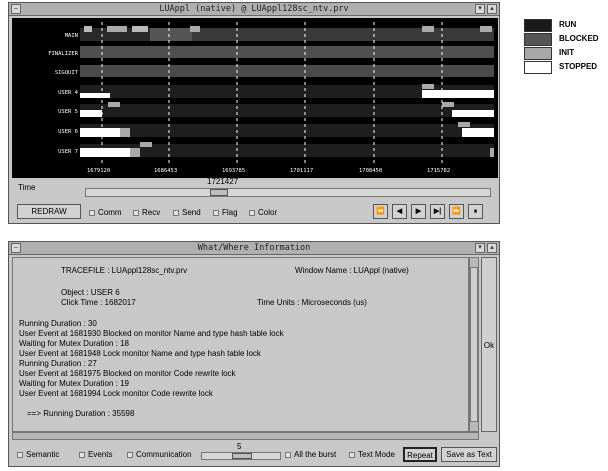 The width and height of the screenshot is (608, 471). What do you see at coordinates (312, 302) in the screenshot?
I see `time-units-text: Time Units : Microseconds (us)` at bounding box center [312, 302].